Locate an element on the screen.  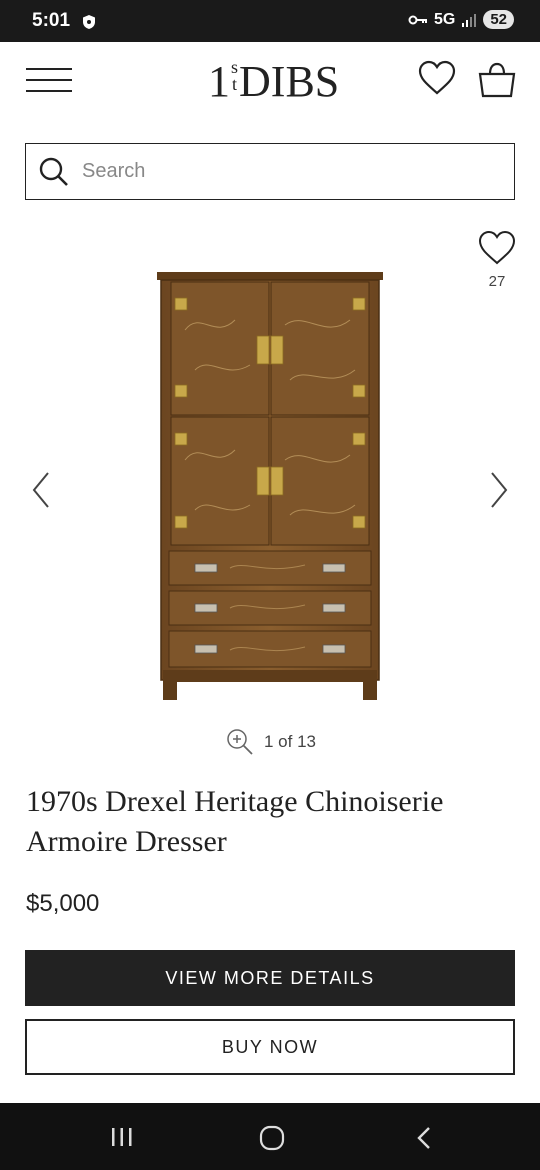
search-icon is located at coordinates (53, 171).